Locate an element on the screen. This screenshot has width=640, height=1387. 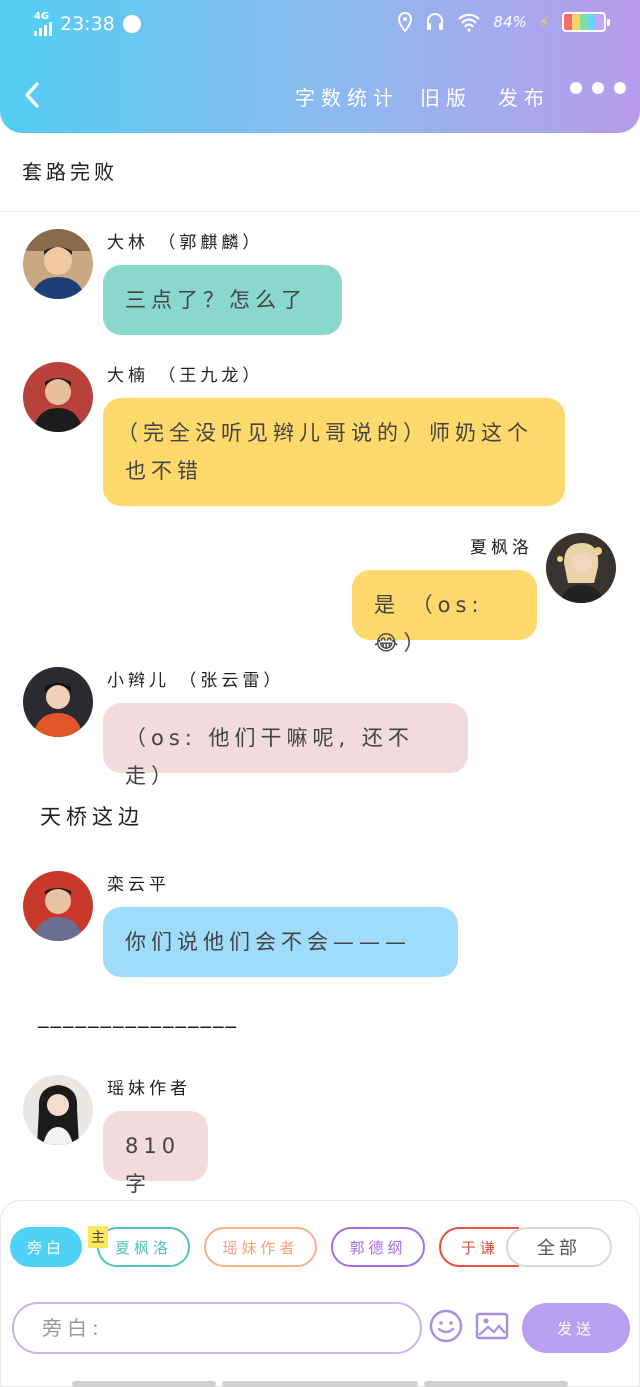
battery-icon is located at coordinates (586, 22).